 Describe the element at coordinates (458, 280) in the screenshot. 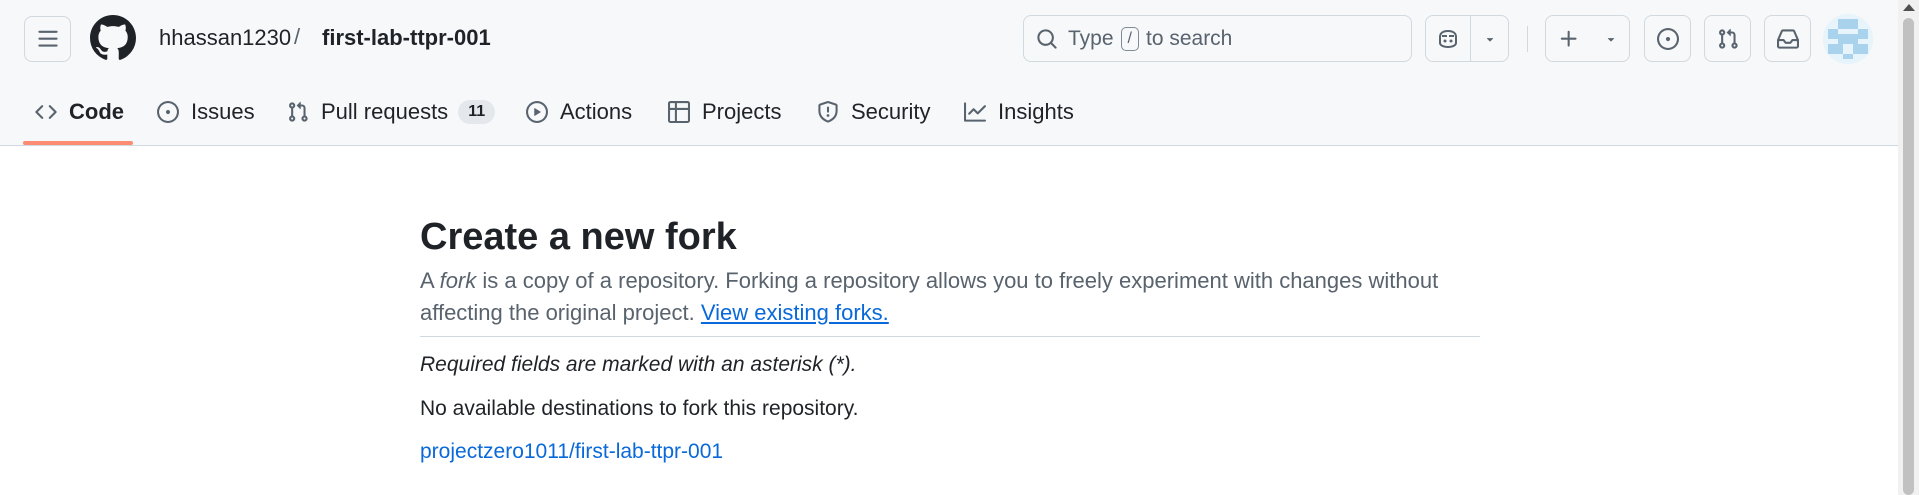

I see `desc-fork-term: fork` at that location.